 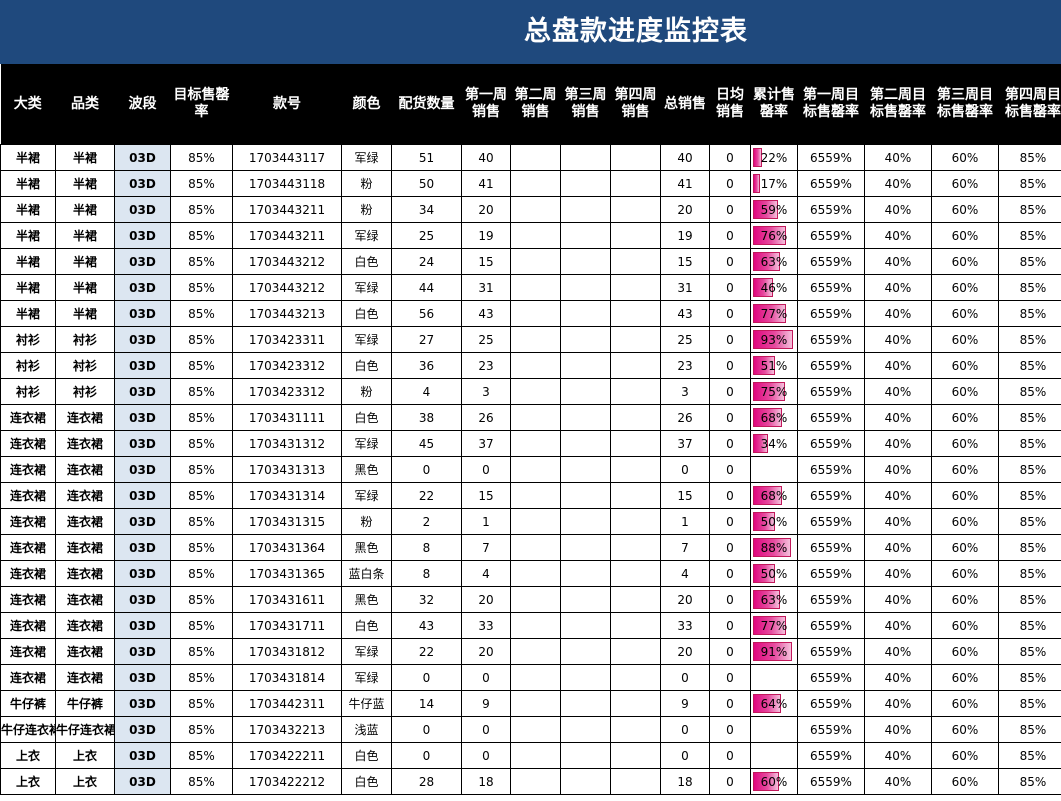 I want to click on sku-cell: 1703443118, so click(x=287, y=183).